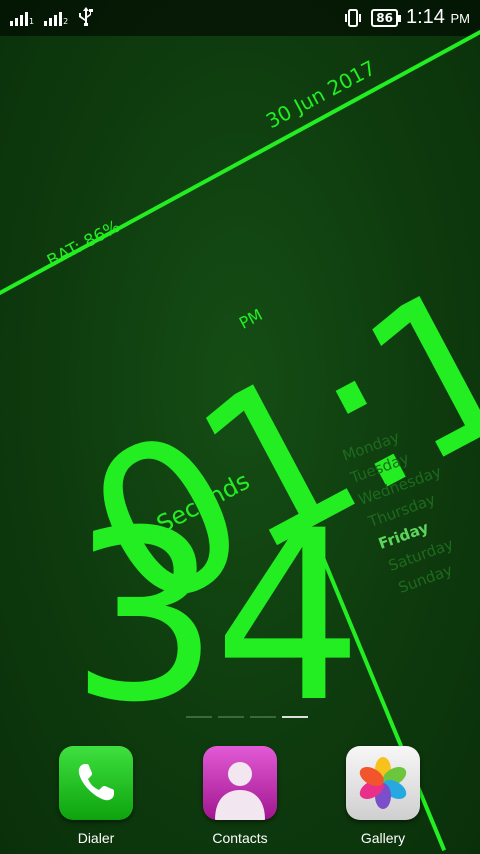 This screenshot has width=480, height=854. Describe the element at coordinates (383, 783) in the screenshot. I see `flower-icon` at that location.